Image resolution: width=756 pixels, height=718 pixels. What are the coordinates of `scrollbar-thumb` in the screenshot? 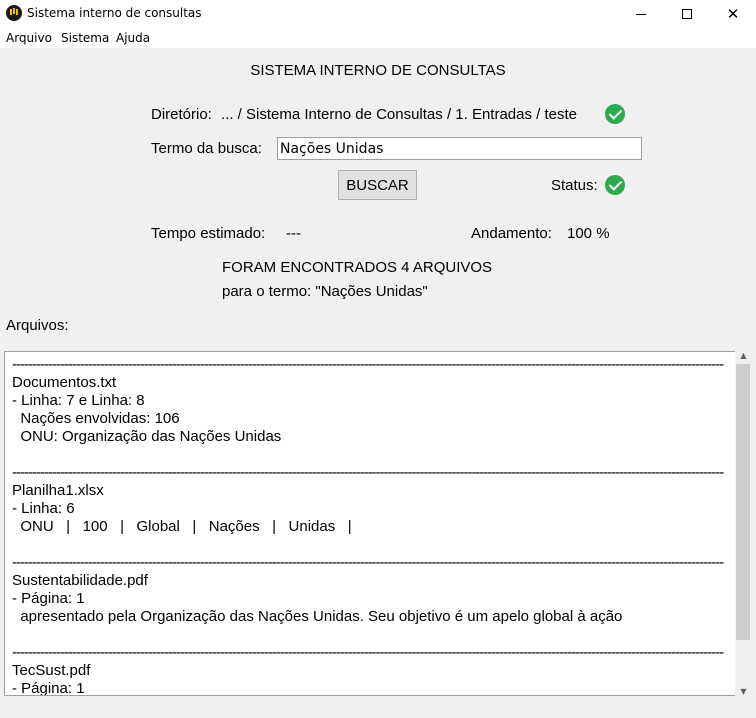 It's located at (743, 502).